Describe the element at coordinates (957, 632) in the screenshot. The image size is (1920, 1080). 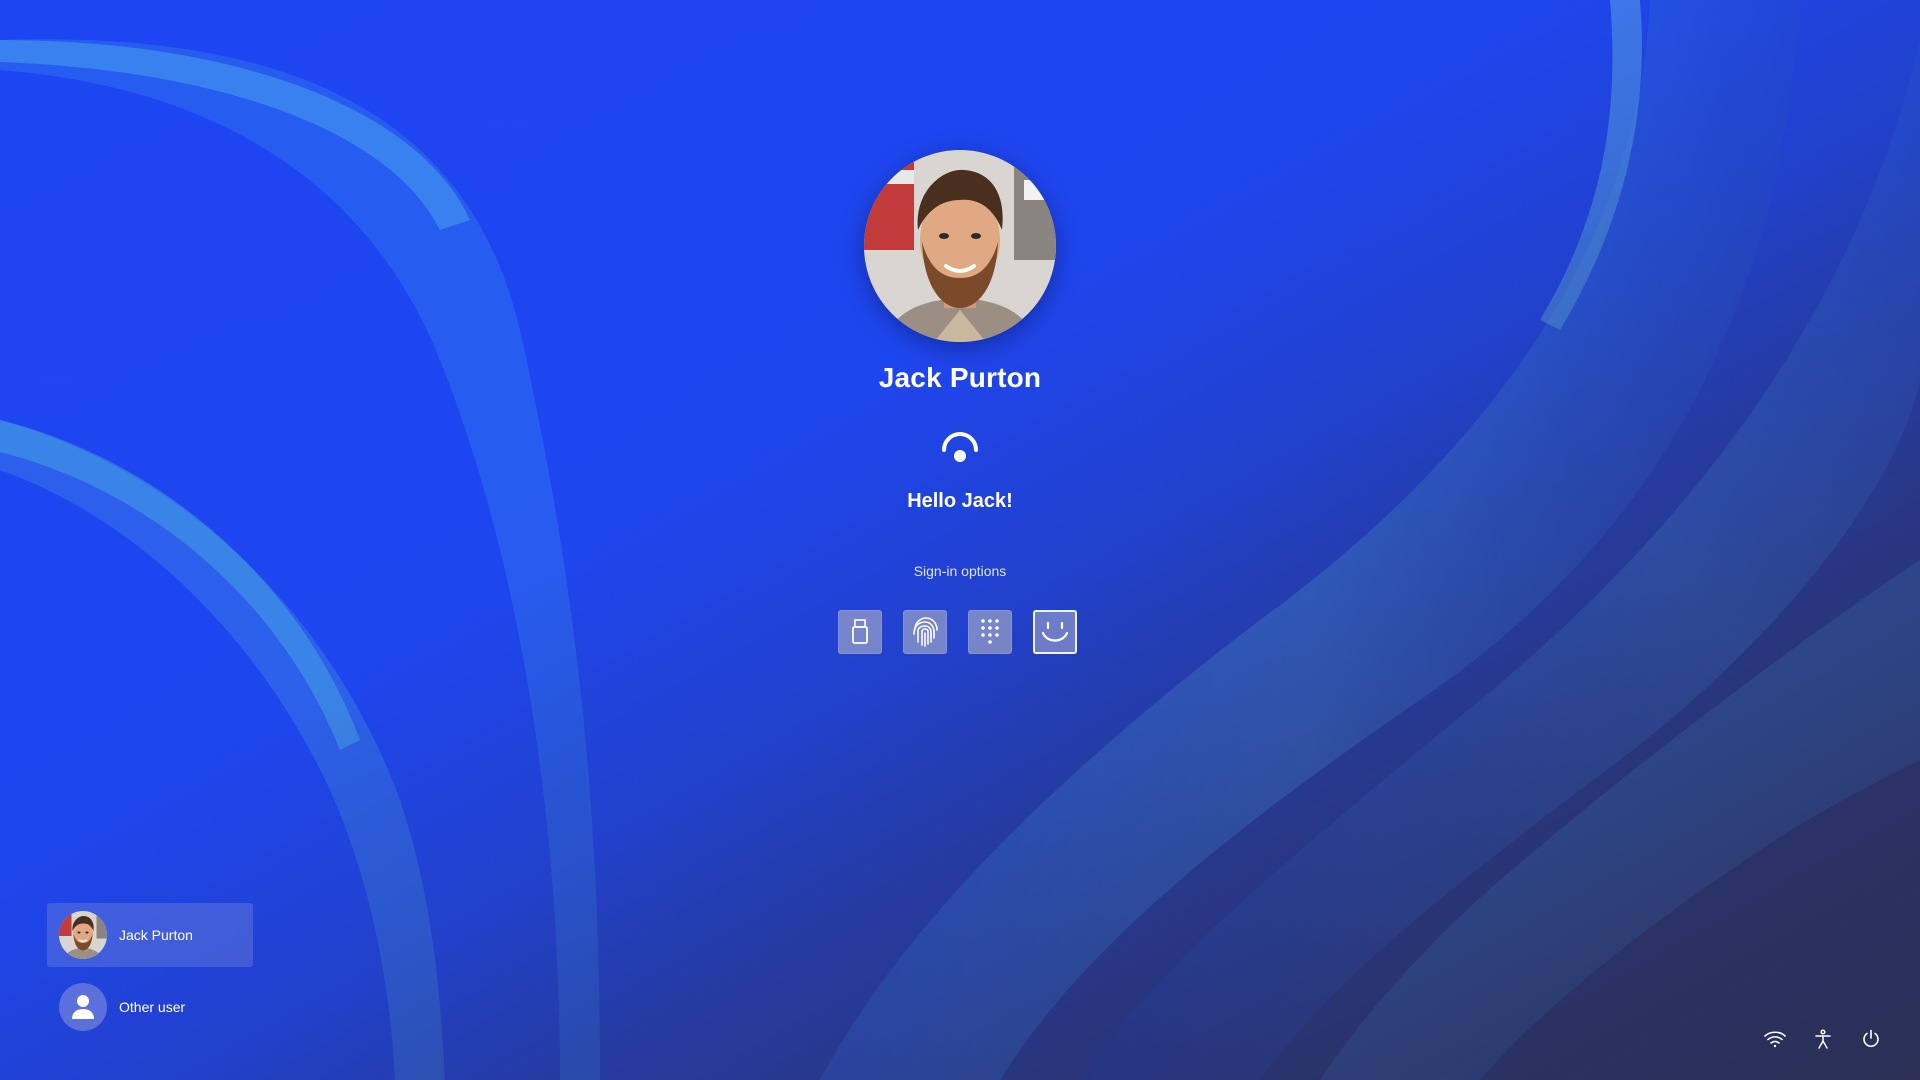
I see `sign-in-options-row` at that location.